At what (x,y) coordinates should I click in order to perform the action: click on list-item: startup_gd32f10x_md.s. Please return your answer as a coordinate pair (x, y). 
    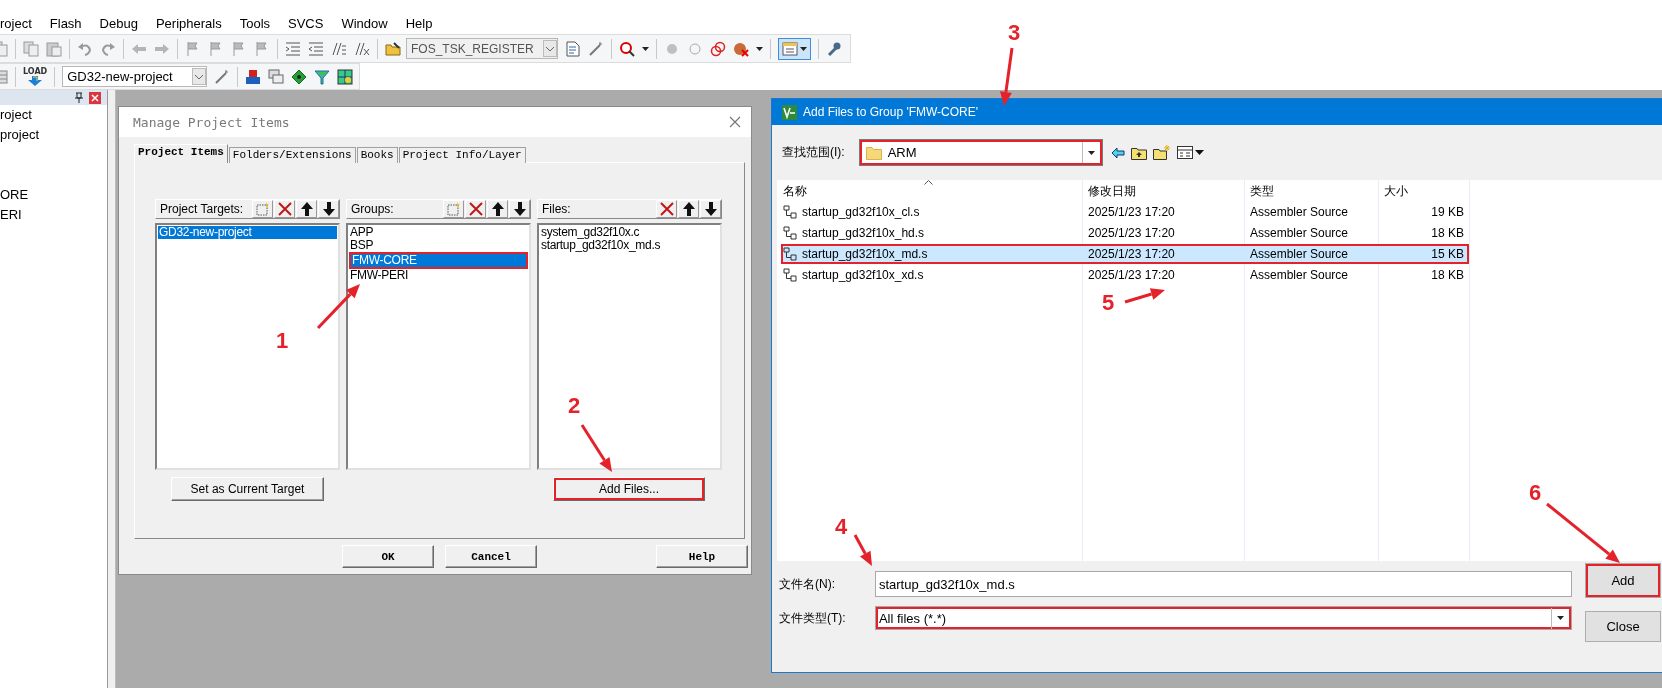
    Looking at the image, I should click on (629, 245).